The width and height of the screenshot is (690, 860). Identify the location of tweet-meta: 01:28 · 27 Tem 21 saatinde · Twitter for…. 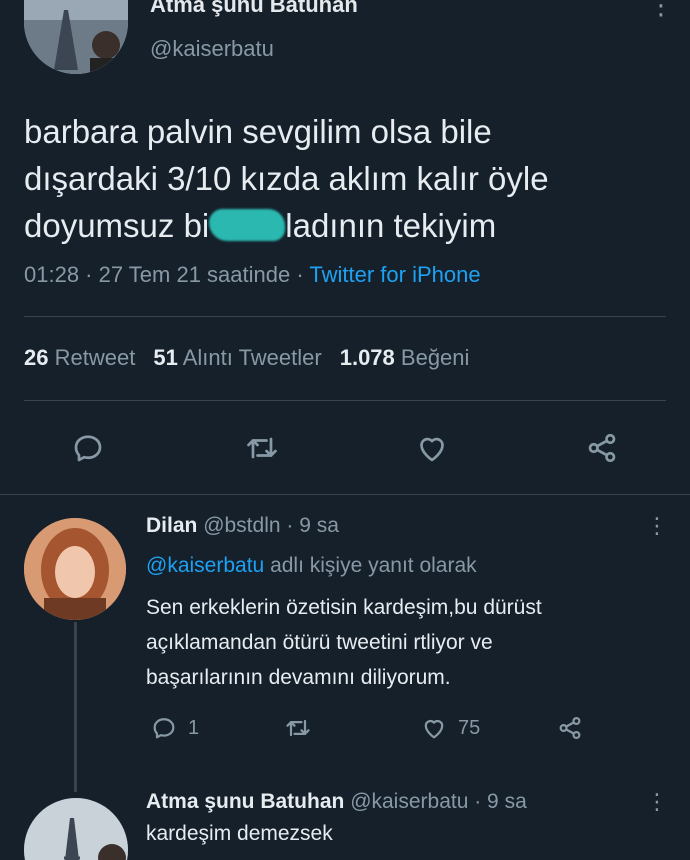
(252, 275).